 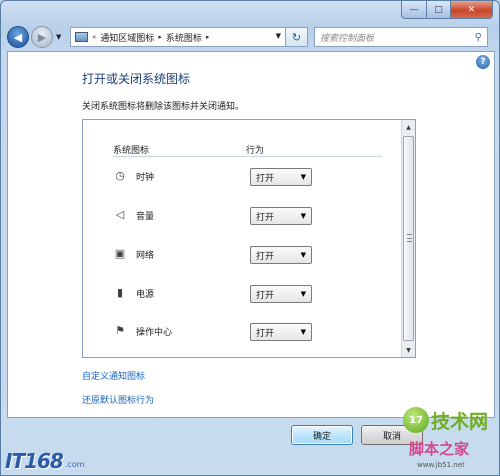 I want to click on behavior-value-volume: 打开, so click(x=265, y=217).